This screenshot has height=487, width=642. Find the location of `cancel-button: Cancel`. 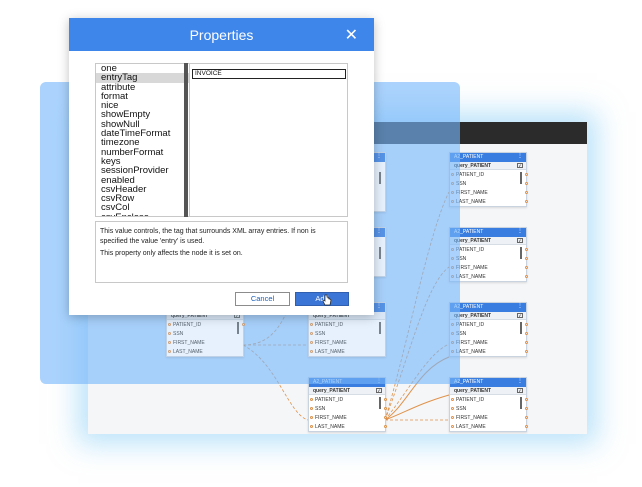

cancel-button: Cancel is located at coordinates (262, 299).